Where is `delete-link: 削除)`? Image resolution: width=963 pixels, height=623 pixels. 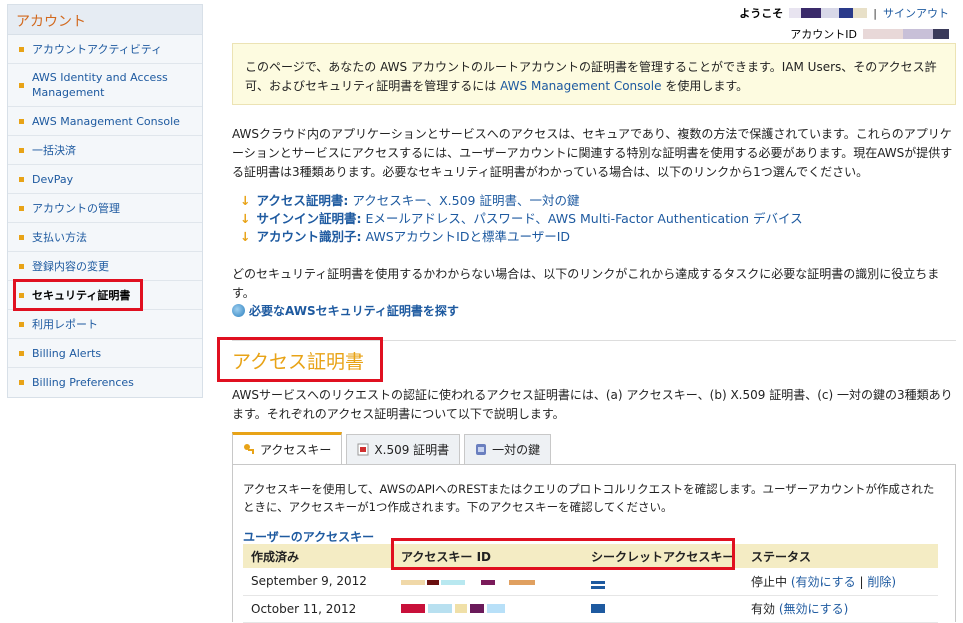
delete-link: 削除) is located at coordinates (881, 582).